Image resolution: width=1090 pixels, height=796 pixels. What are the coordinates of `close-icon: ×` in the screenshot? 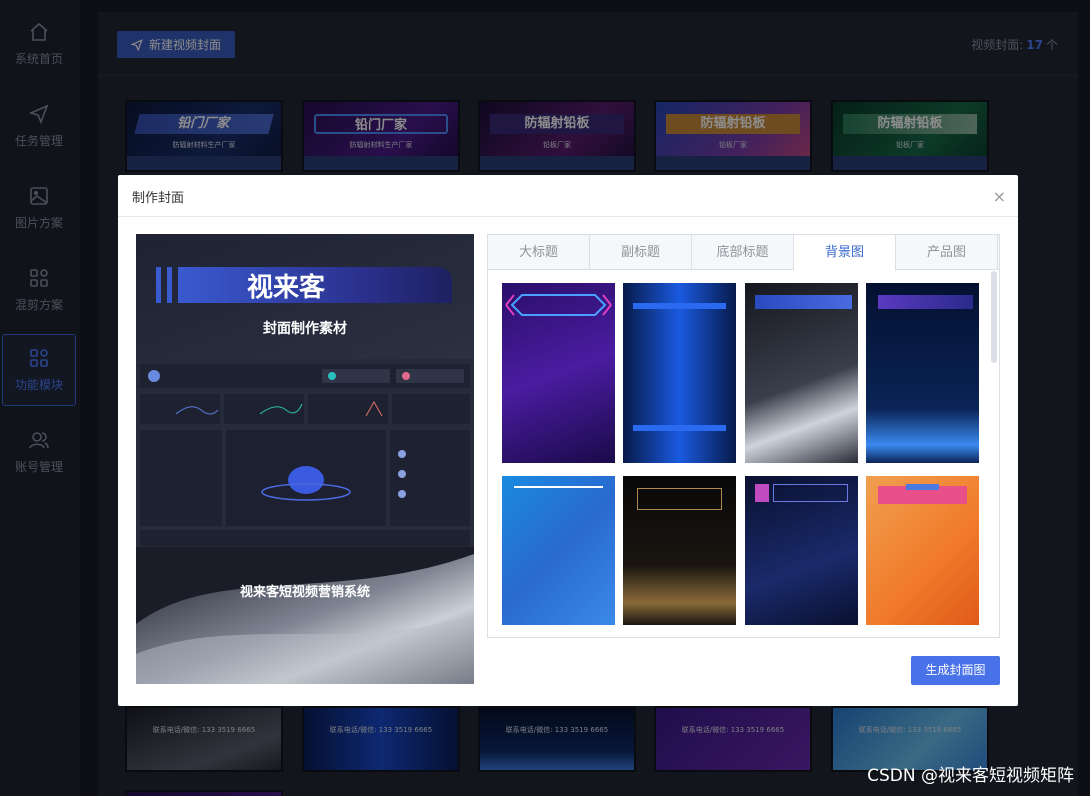 It's located at (999, 196).